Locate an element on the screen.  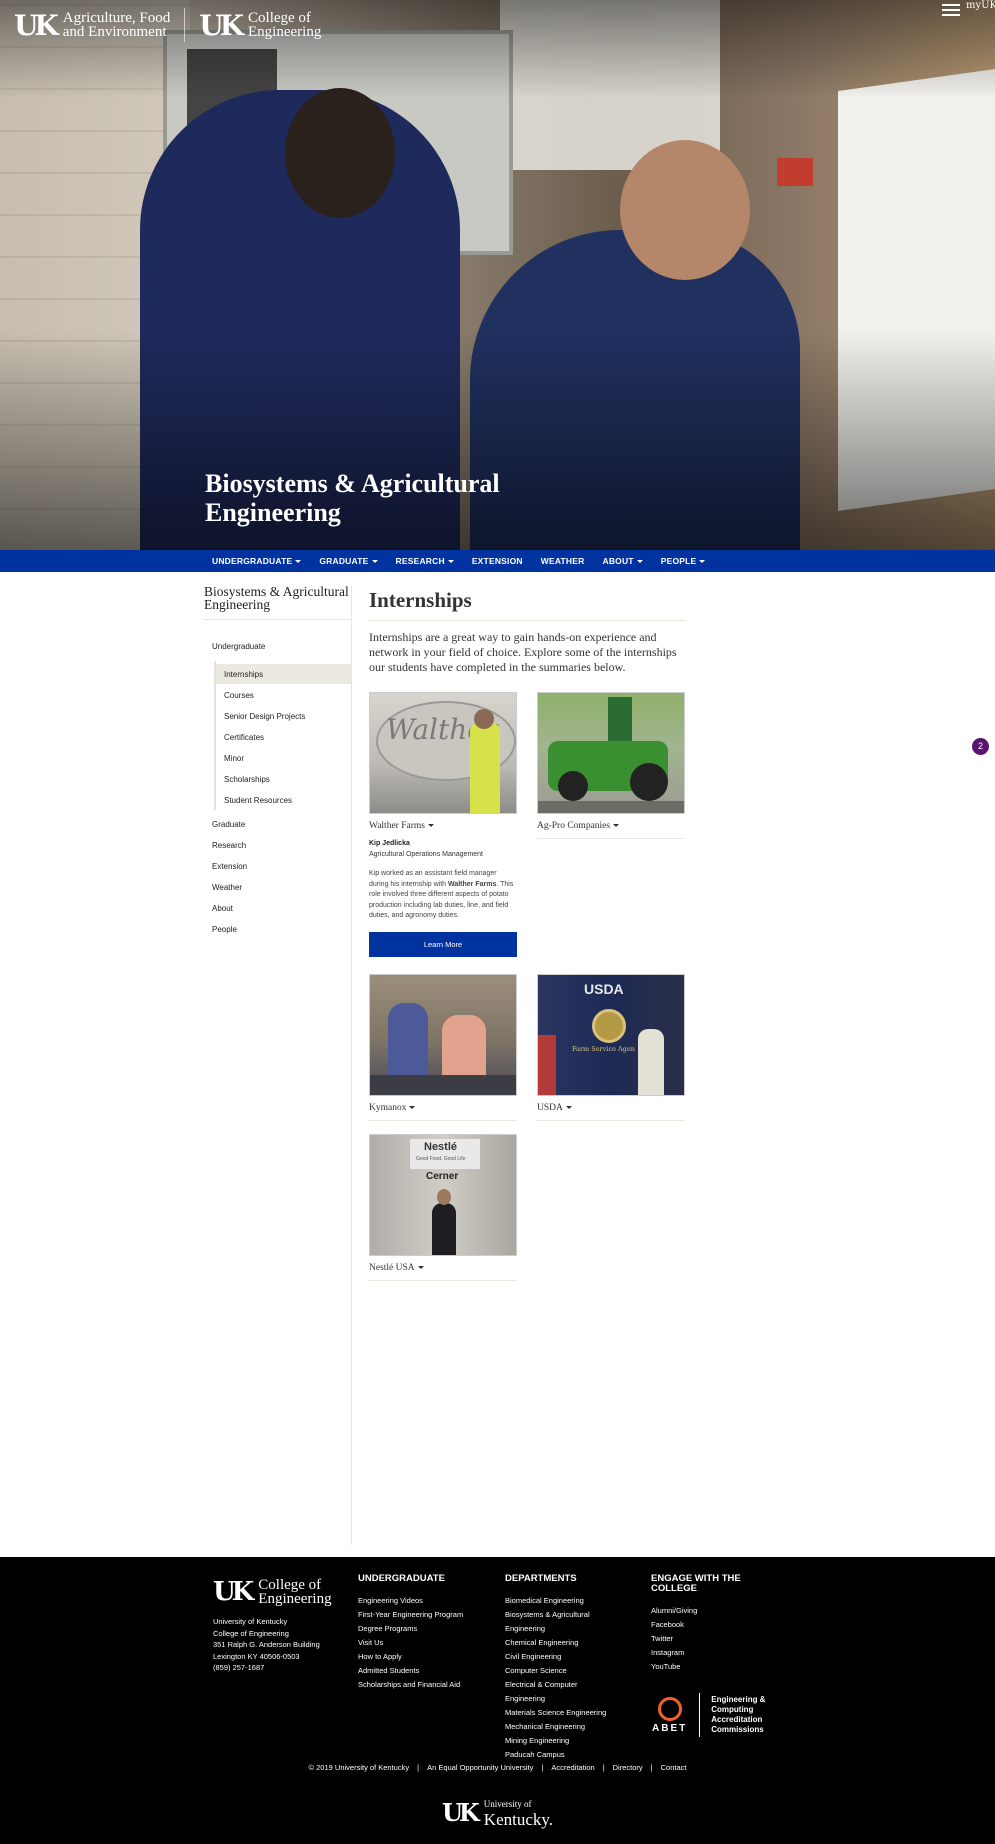
sidebar-subitem-internships: Internships is located at coordinates (243, 674).